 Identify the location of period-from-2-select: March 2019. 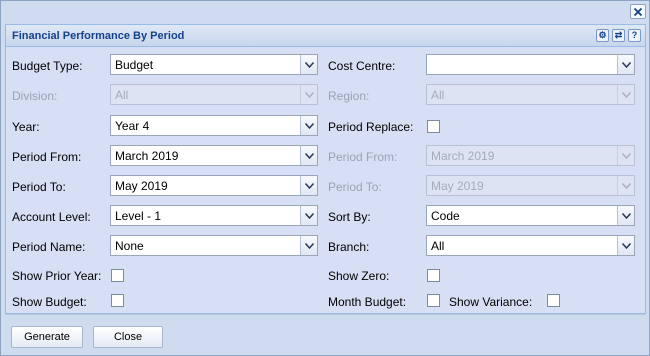
(530, 155).